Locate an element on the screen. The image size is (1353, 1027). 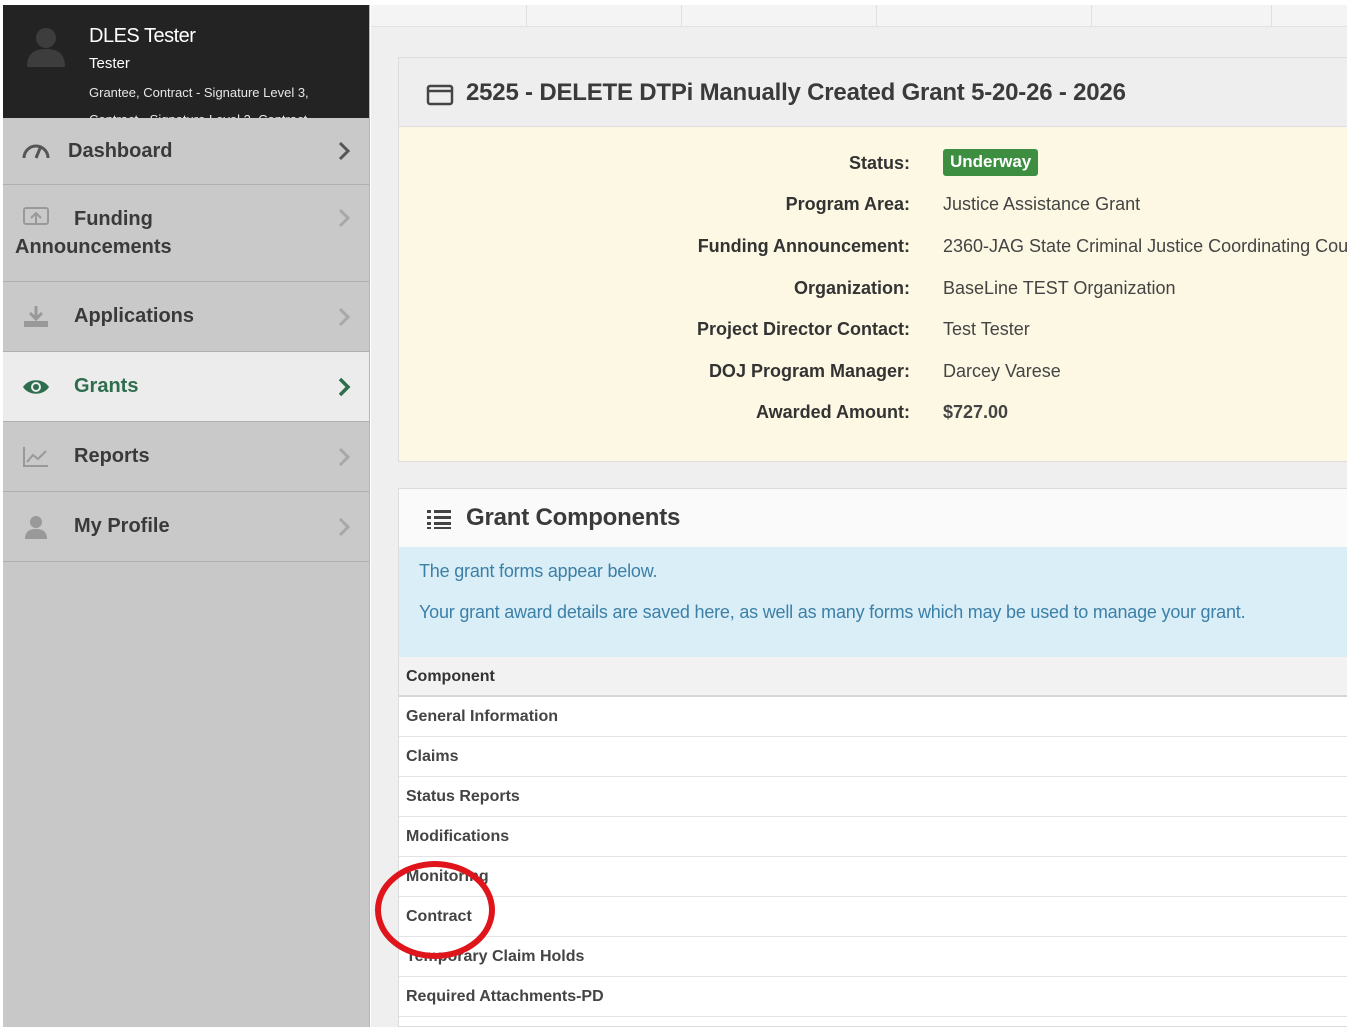
table-header-component: Component is located at coordinates (873, 677).